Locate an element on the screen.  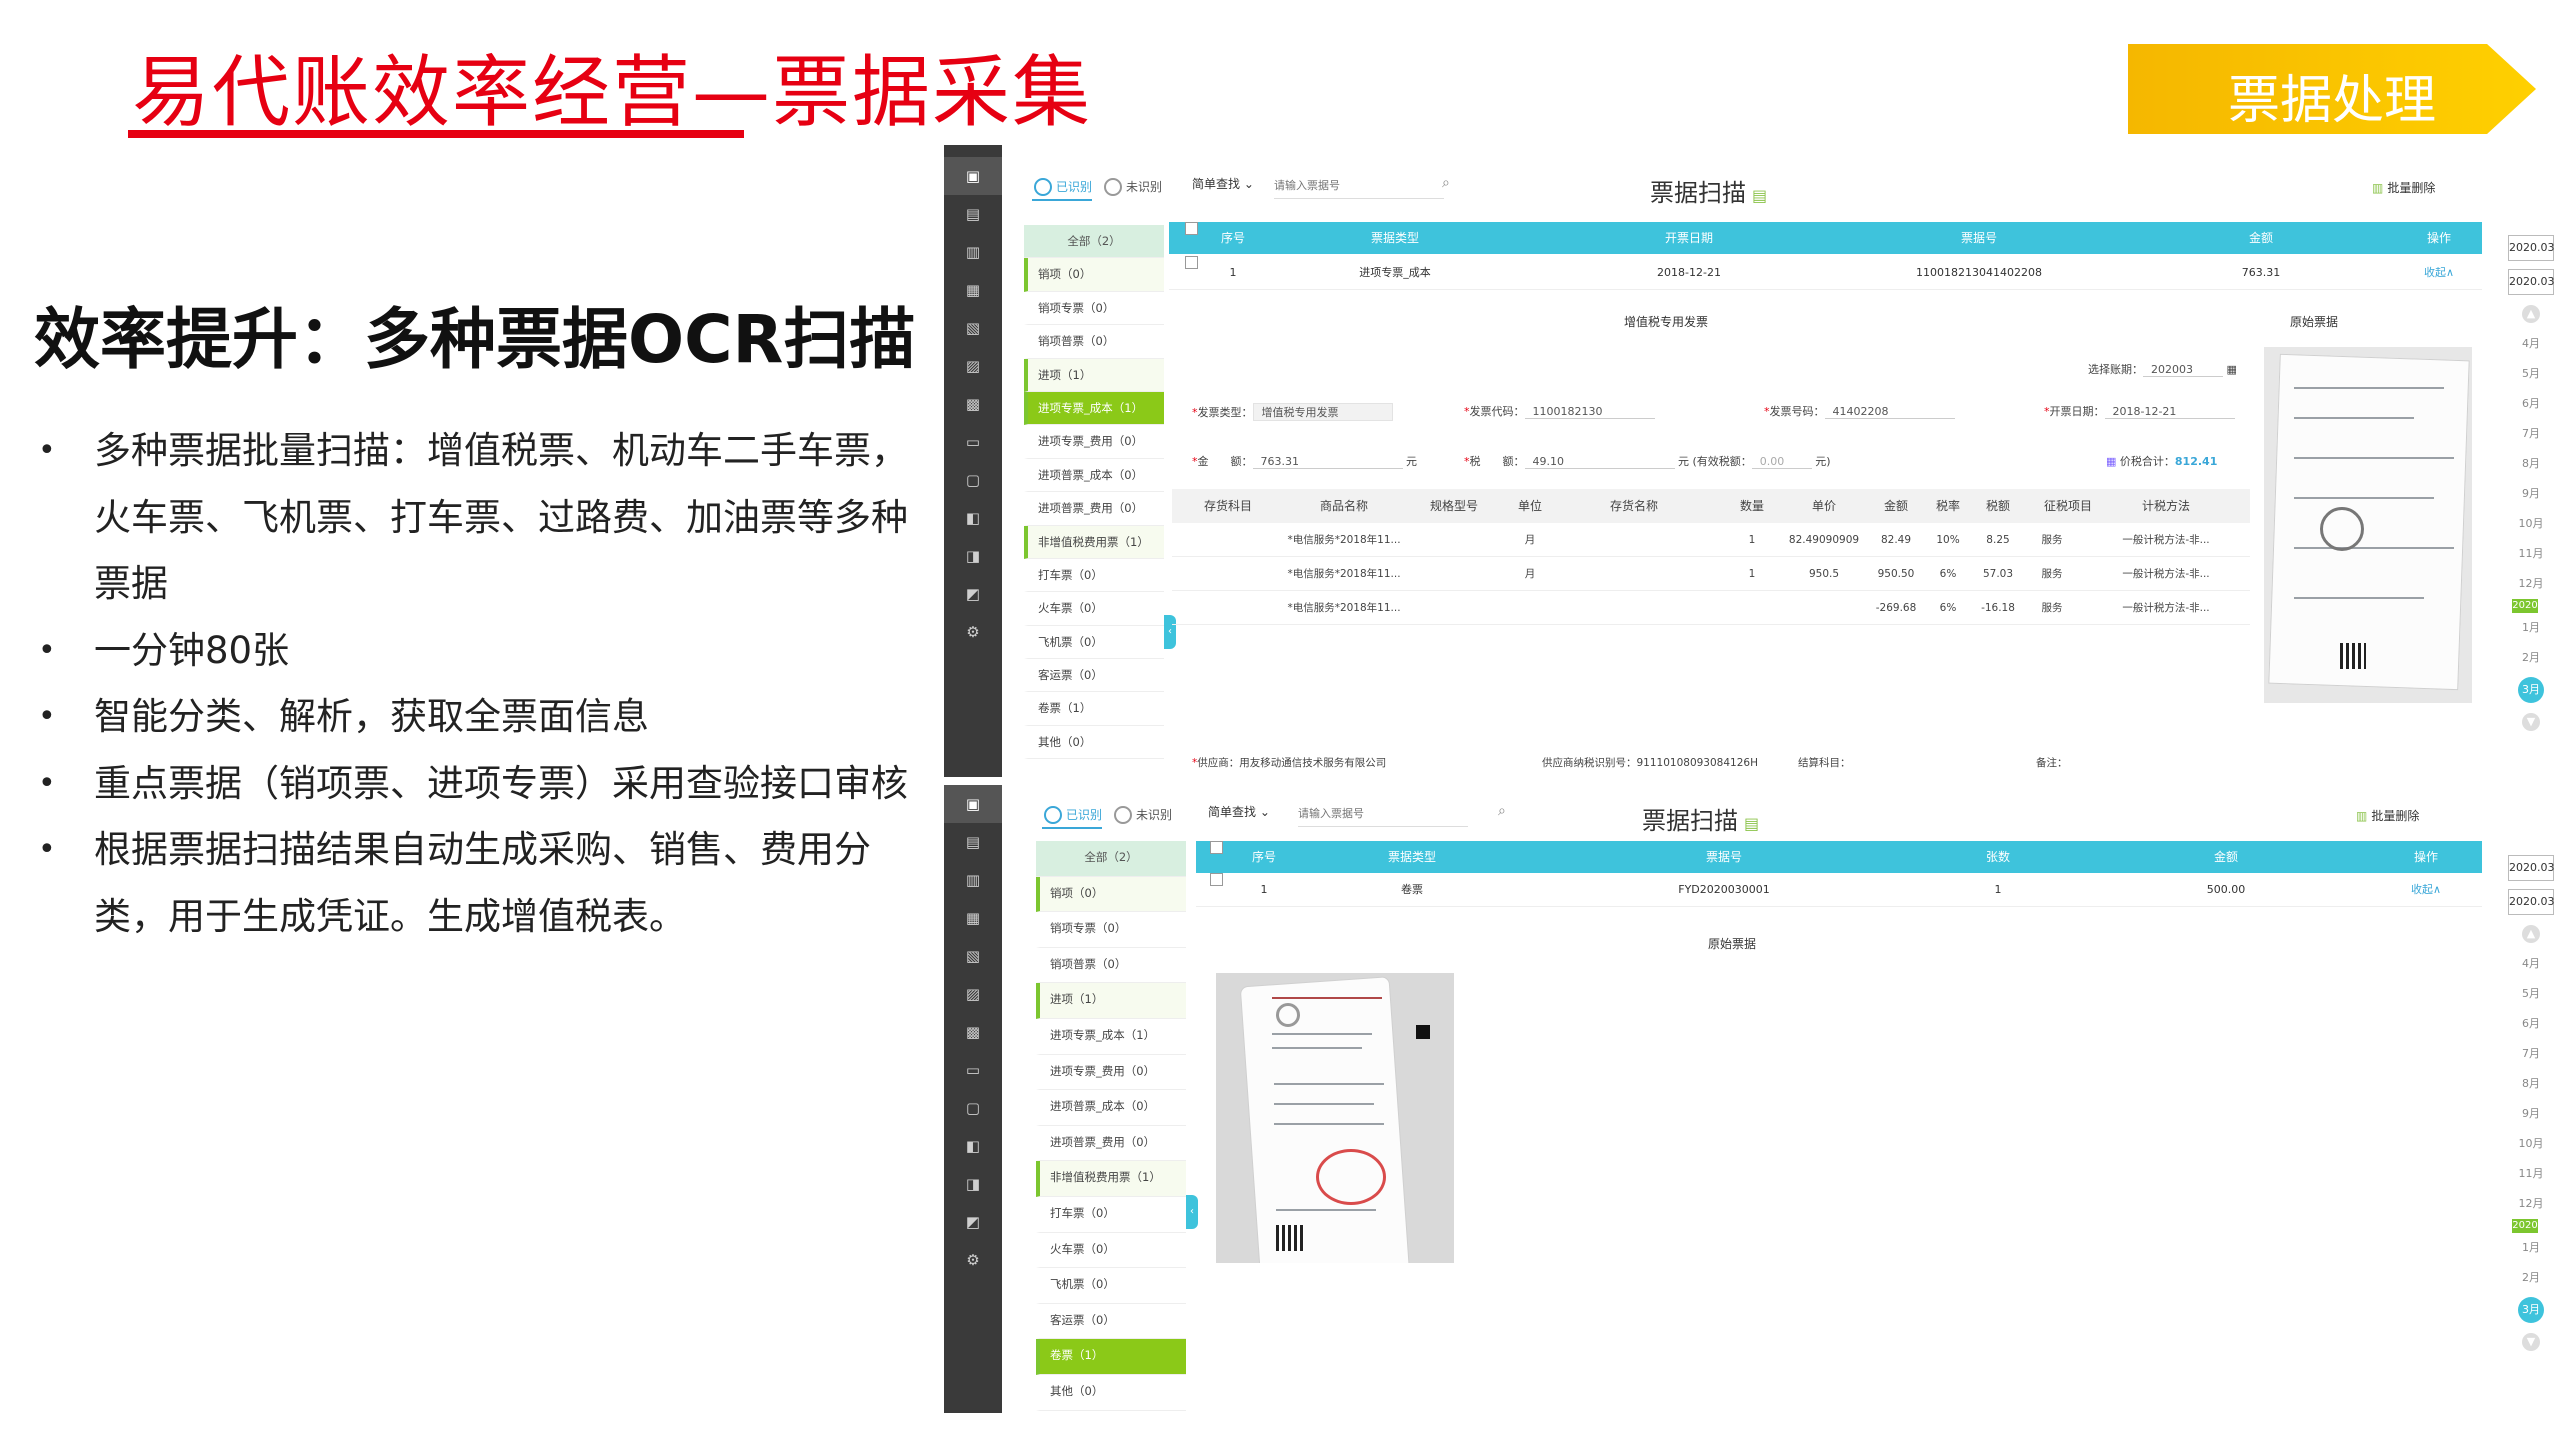
amount-value: 763.31 is located at coordinates (1327, 462).